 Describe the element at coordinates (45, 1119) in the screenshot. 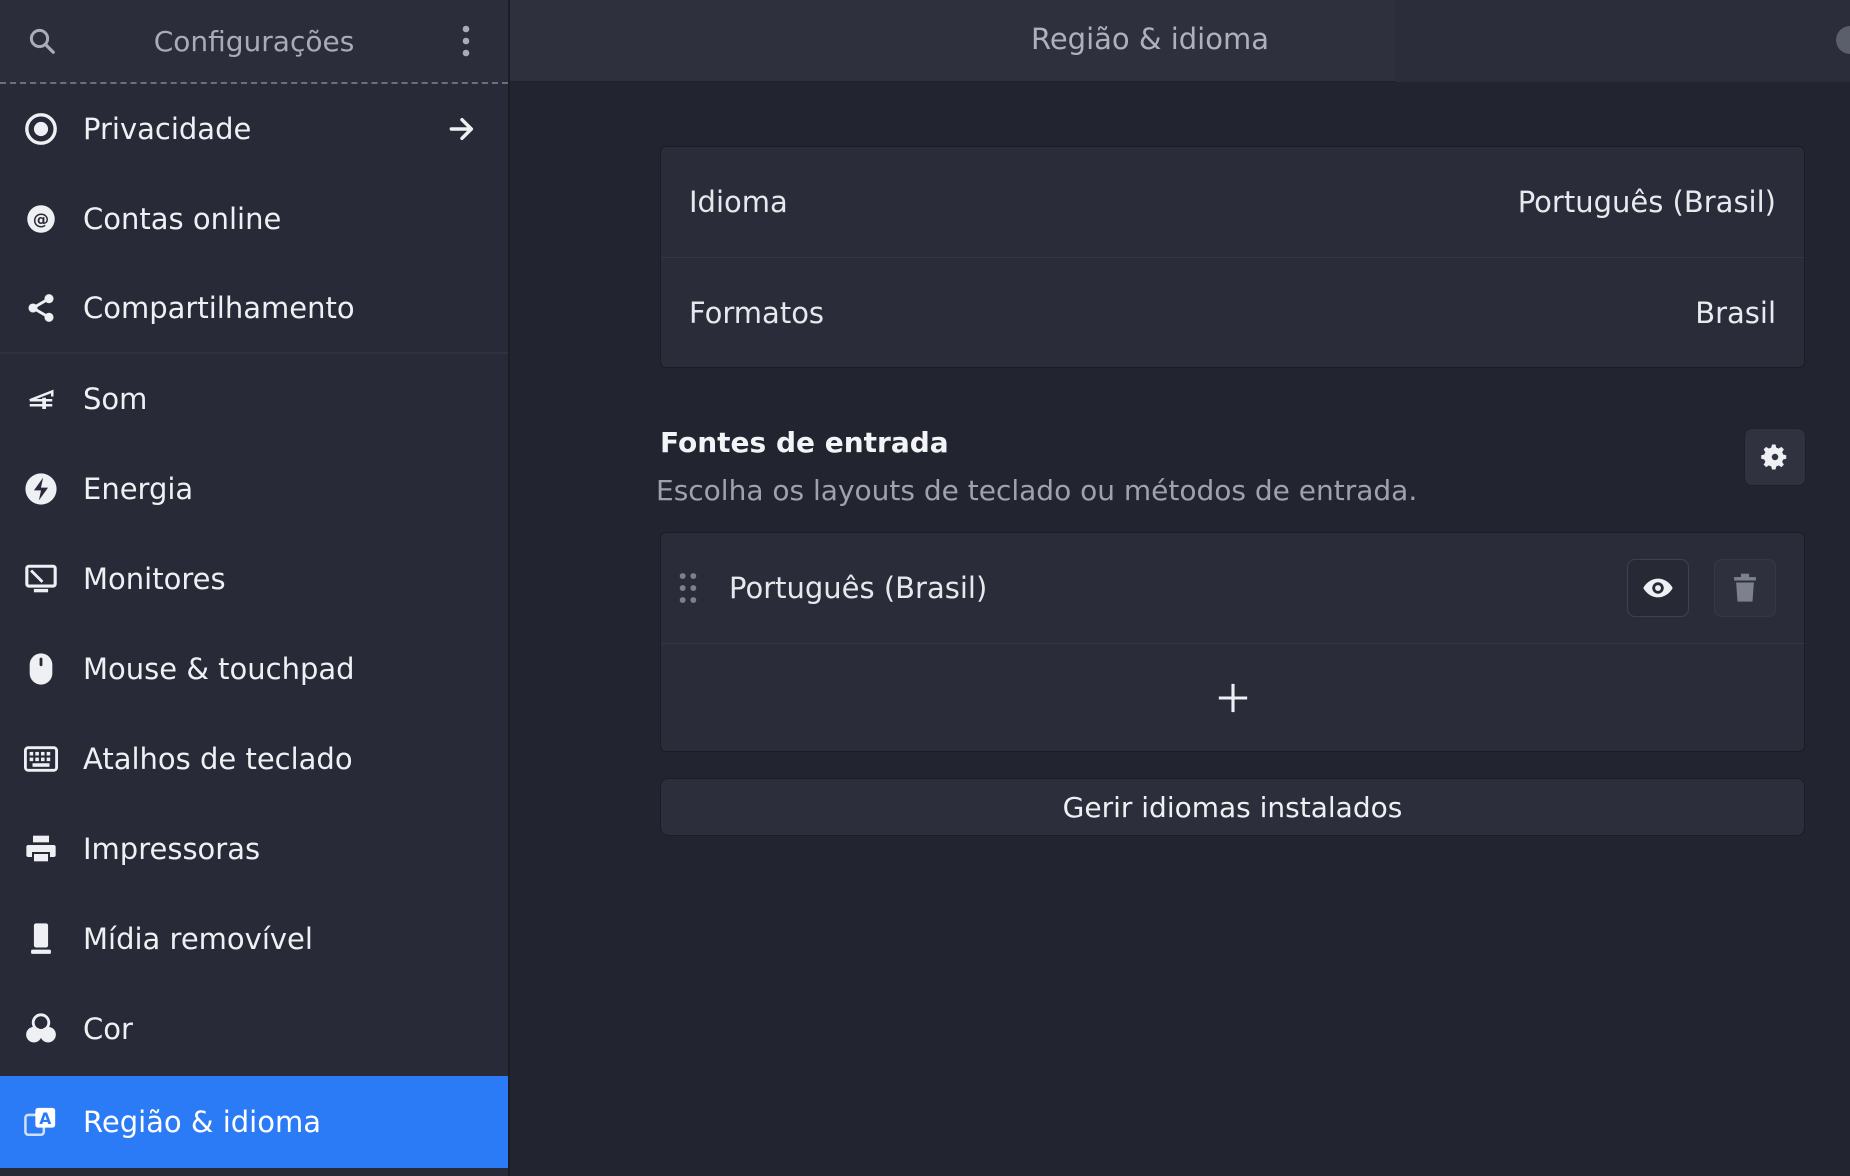

I see `svg-text: A` at that location.